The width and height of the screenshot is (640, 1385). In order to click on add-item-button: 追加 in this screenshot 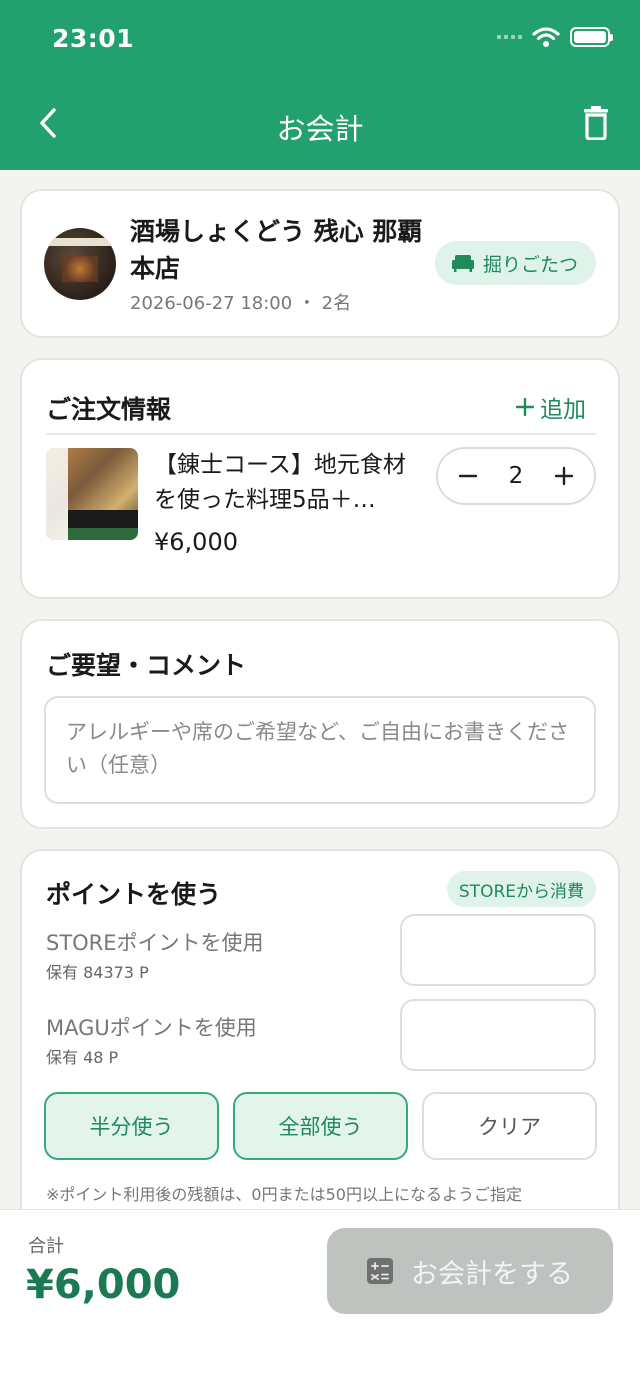, I will do `click(551, 407)`.